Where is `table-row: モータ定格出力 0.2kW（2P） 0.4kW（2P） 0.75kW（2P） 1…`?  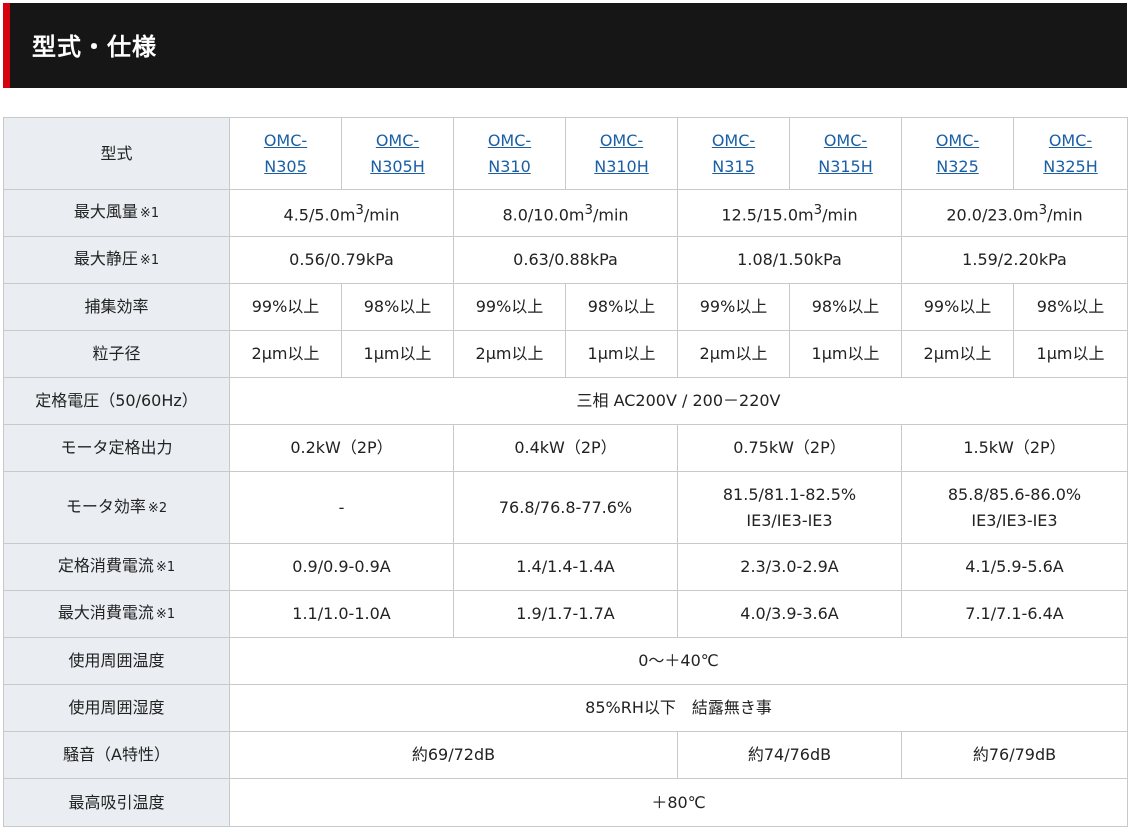 table-row: モータ定格出力 0.2kW（2P） 0.4kW（2P） 0.75kW（2P） 1… is located at coordinates (565, 448).